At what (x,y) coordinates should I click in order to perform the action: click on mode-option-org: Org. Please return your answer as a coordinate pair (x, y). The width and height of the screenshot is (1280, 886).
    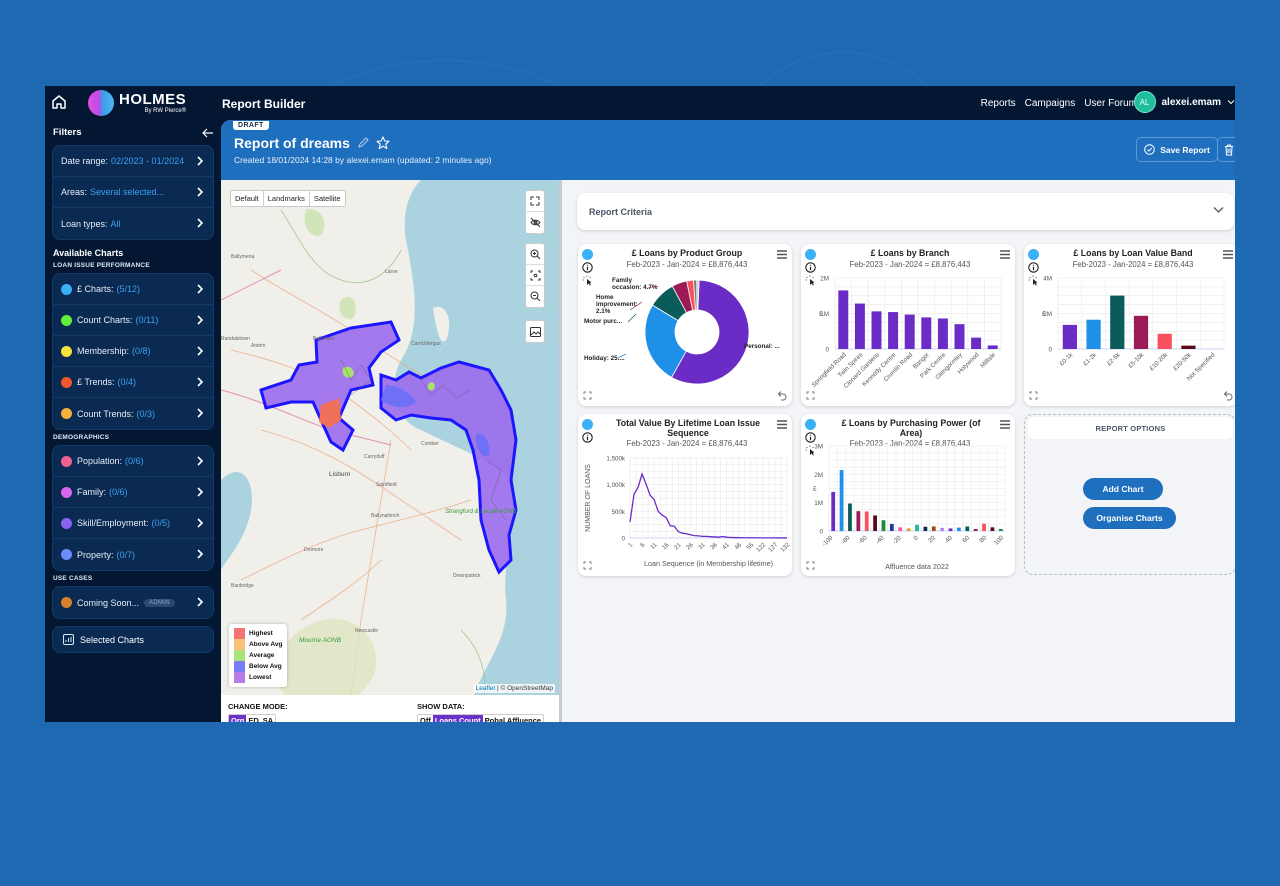
    Looking at the image, I should click on (238, 718).